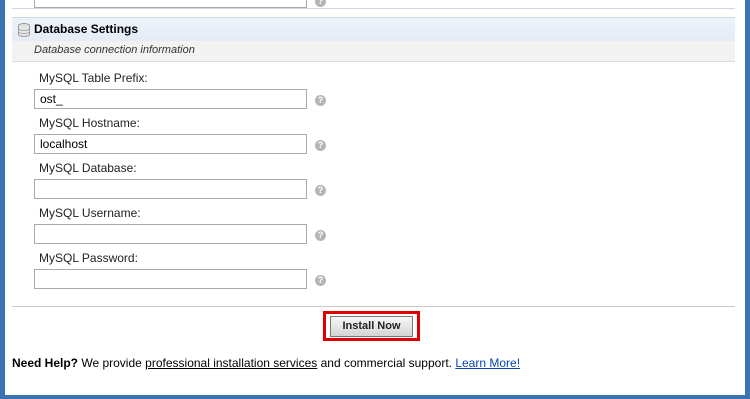  I want to click on database-settings-header: Database Settings, so click(373, 30).